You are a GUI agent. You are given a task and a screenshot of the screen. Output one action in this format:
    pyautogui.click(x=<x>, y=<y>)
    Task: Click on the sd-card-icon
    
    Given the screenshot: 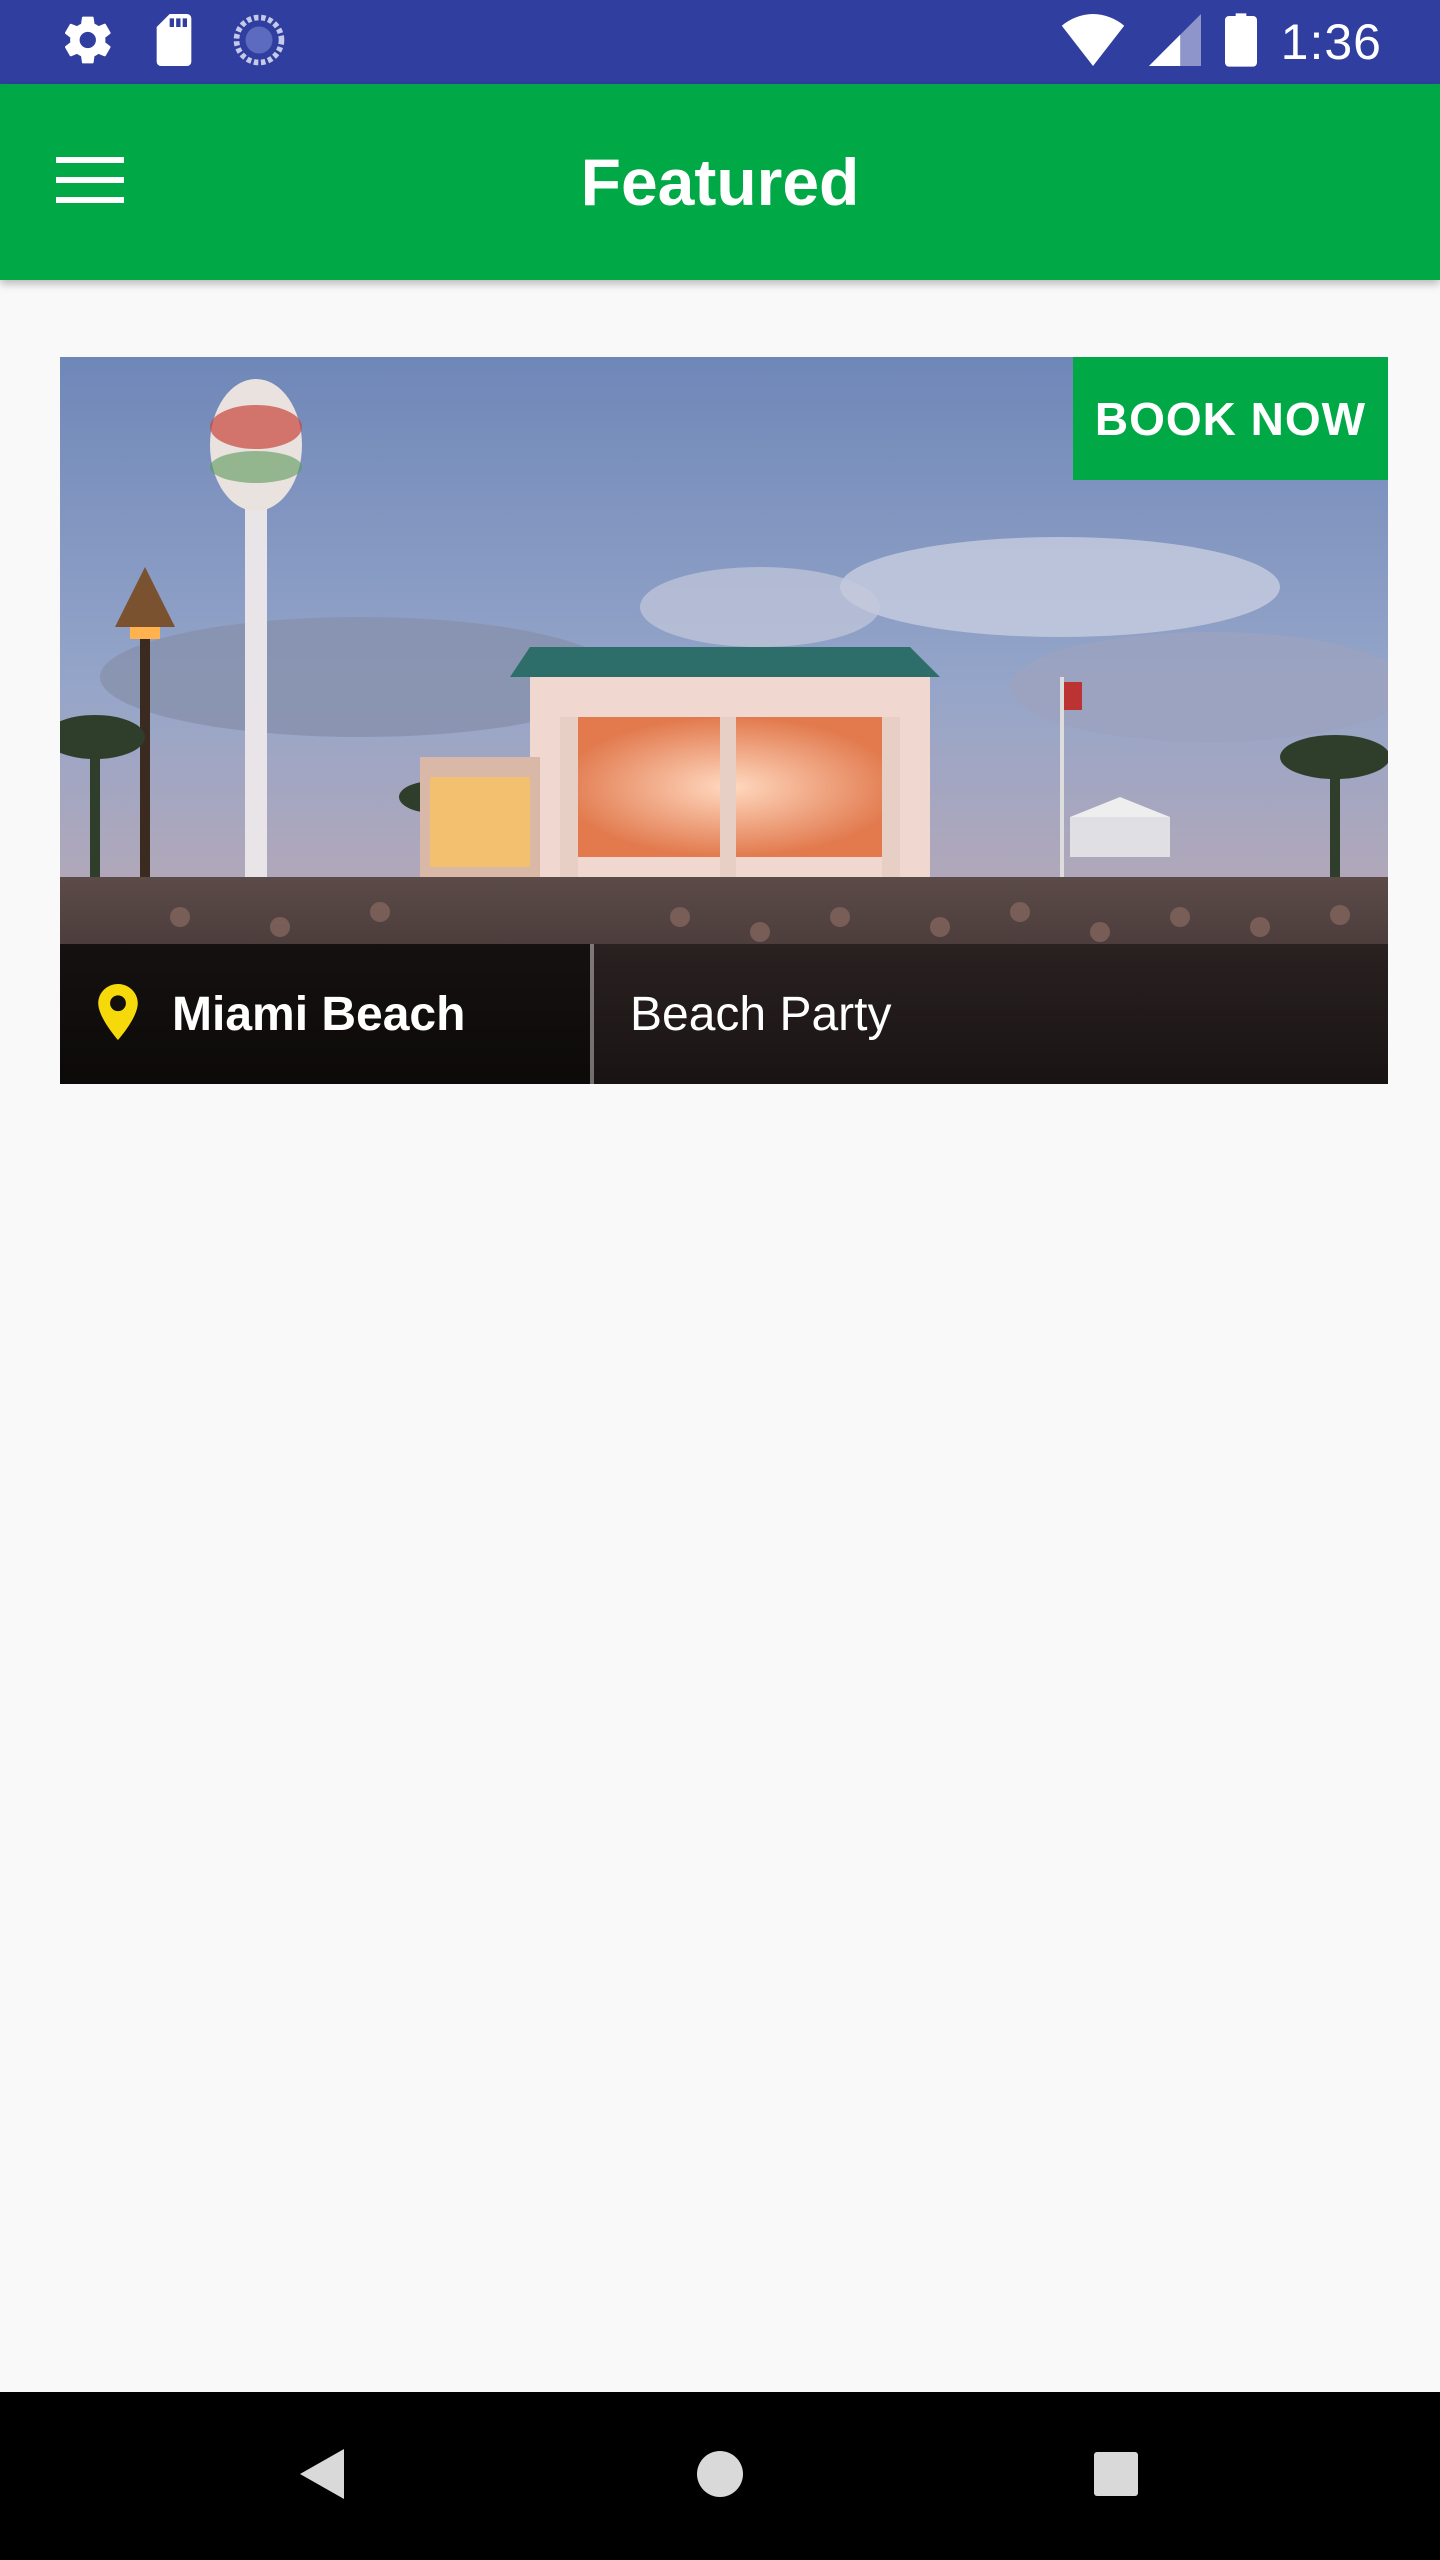 What is the action you would take?
    pyautogui.click(x=174, y=42)
    